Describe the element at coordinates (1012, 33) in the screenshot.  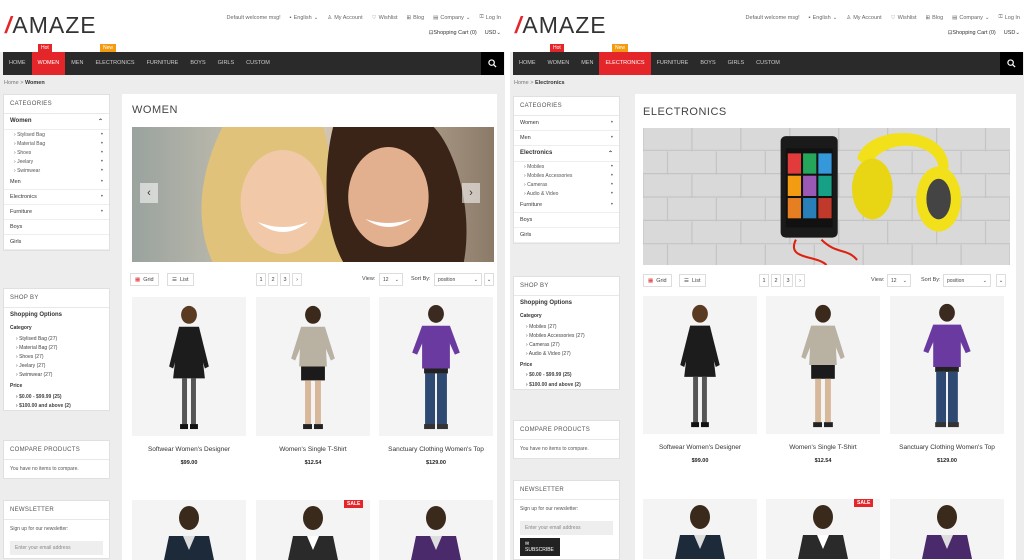
I see `currency-switcher: USD⌄` at that location.